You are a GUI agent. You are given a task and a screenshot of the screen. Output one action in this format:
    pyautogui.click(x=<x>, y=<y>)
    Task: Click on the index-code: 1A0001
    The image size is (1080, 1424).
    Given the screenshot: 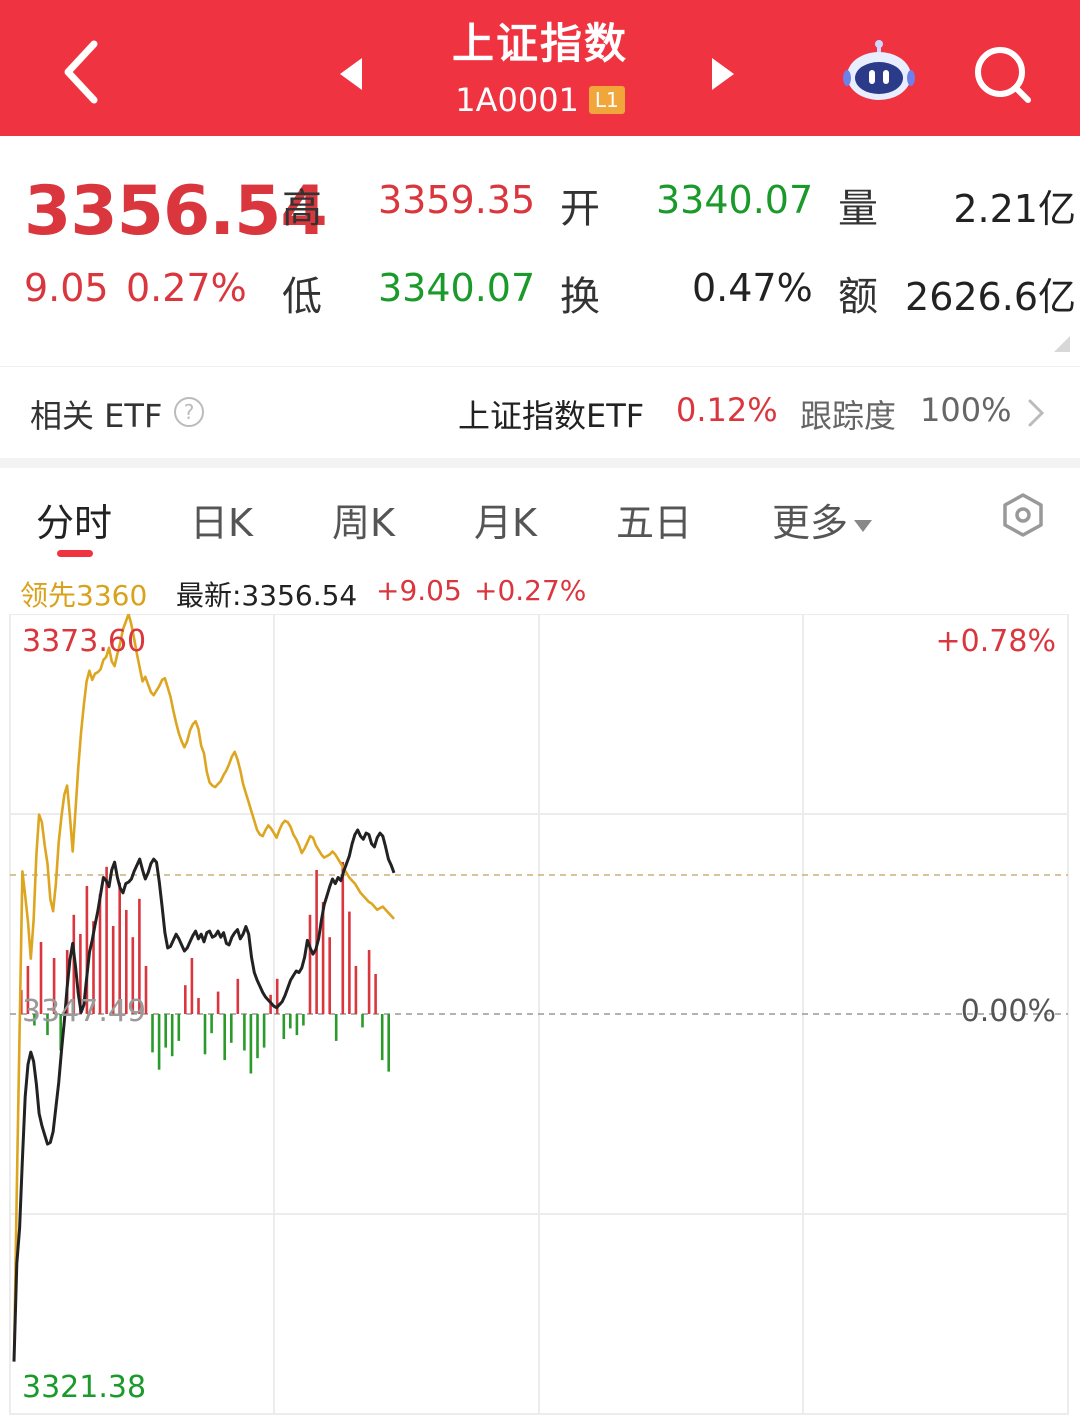 What is the action you would take?
    pyautogui.click(x=517, y=100)
    